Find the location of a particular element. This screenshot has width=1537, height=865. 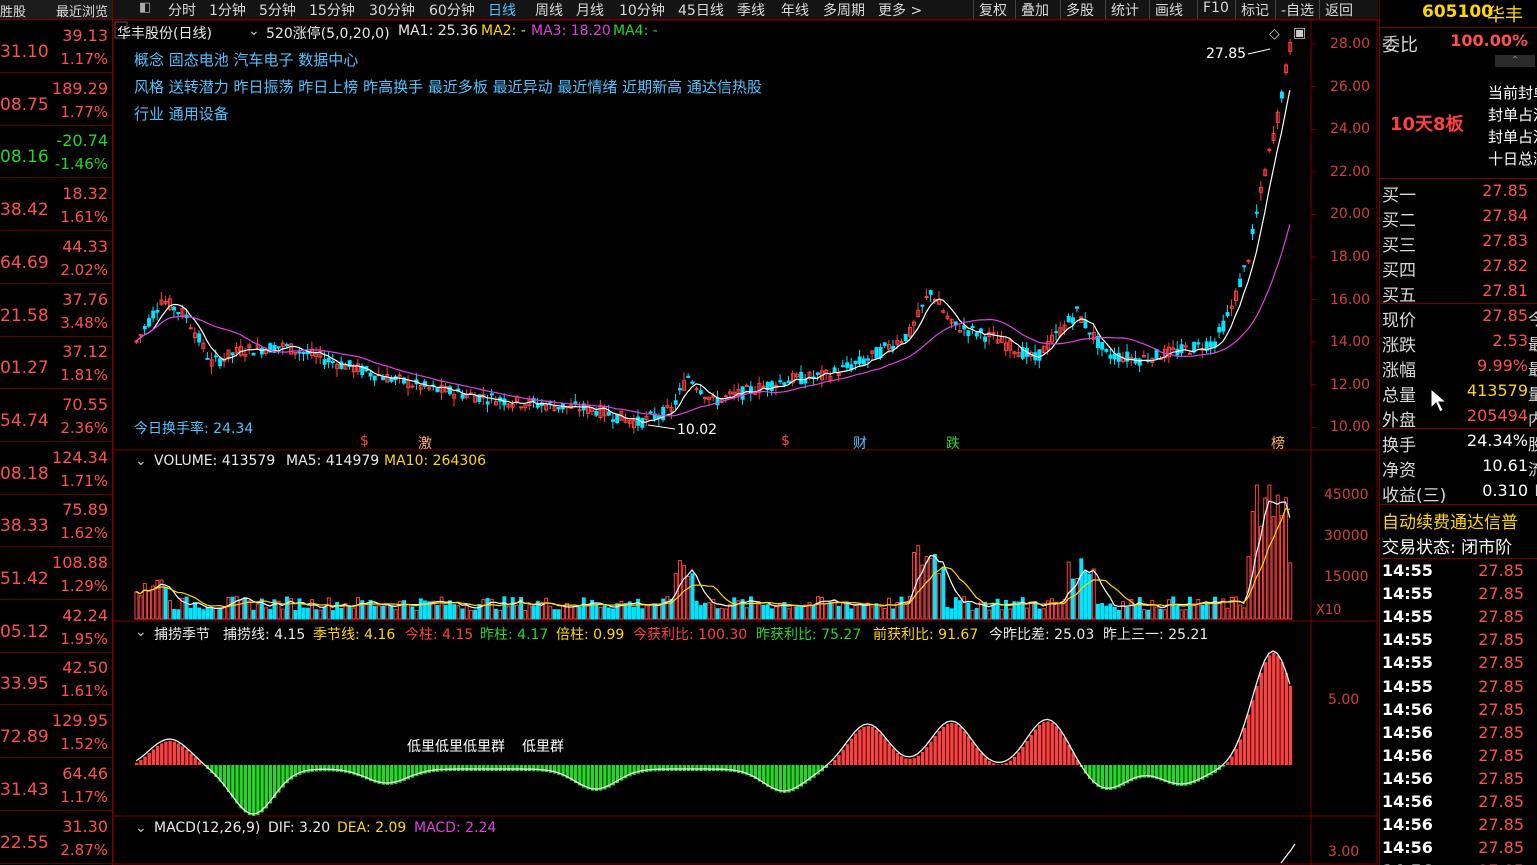

macd-collapse-icon: ⌄ is located at coordinates (141, 828).